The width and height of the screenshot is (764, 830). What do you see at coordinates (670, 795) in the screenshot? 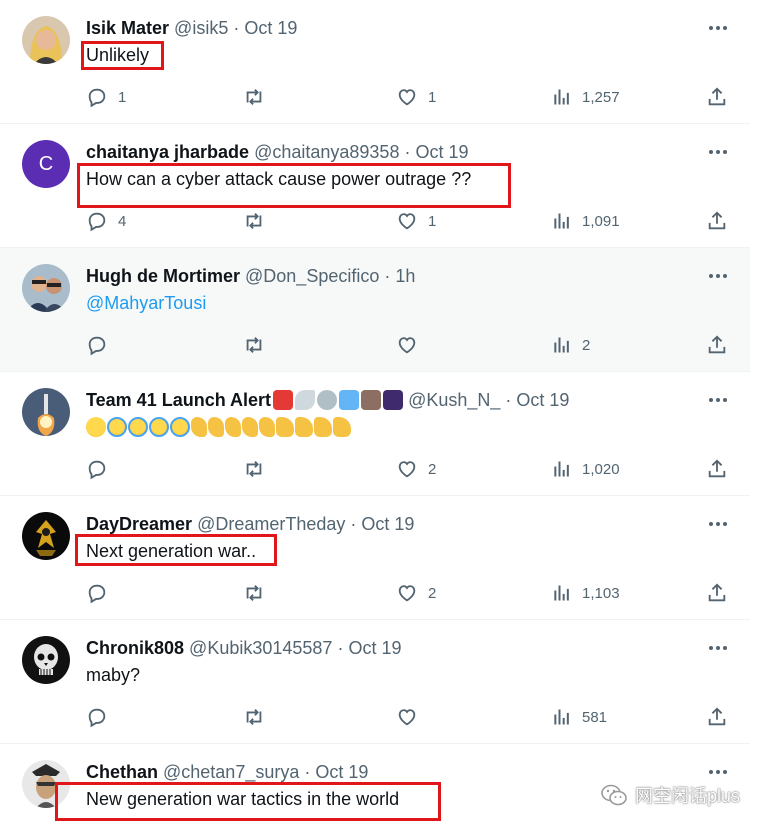
I see `watermark: 网空闲话plus` at bounding box center [670, 795].